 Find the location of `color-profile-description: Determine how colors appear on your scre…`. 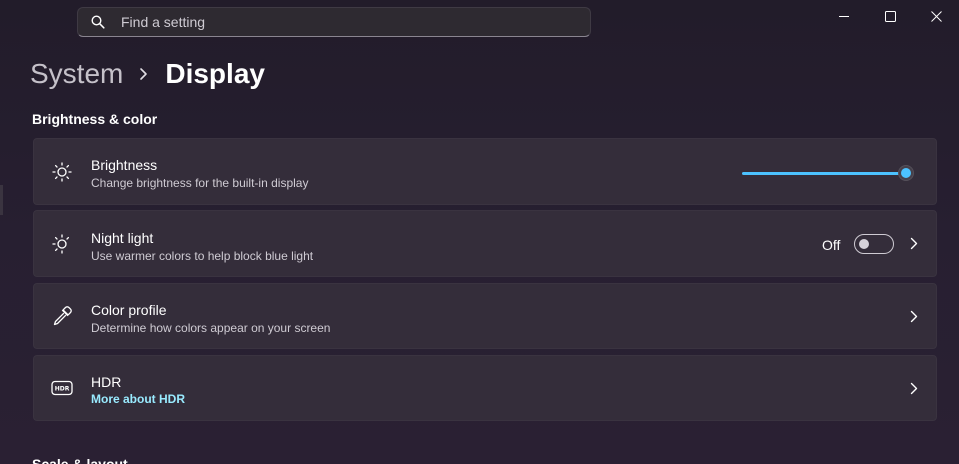

color-profile-description: Determine how colors appear on your scre… is located at coordinates (211, 328).